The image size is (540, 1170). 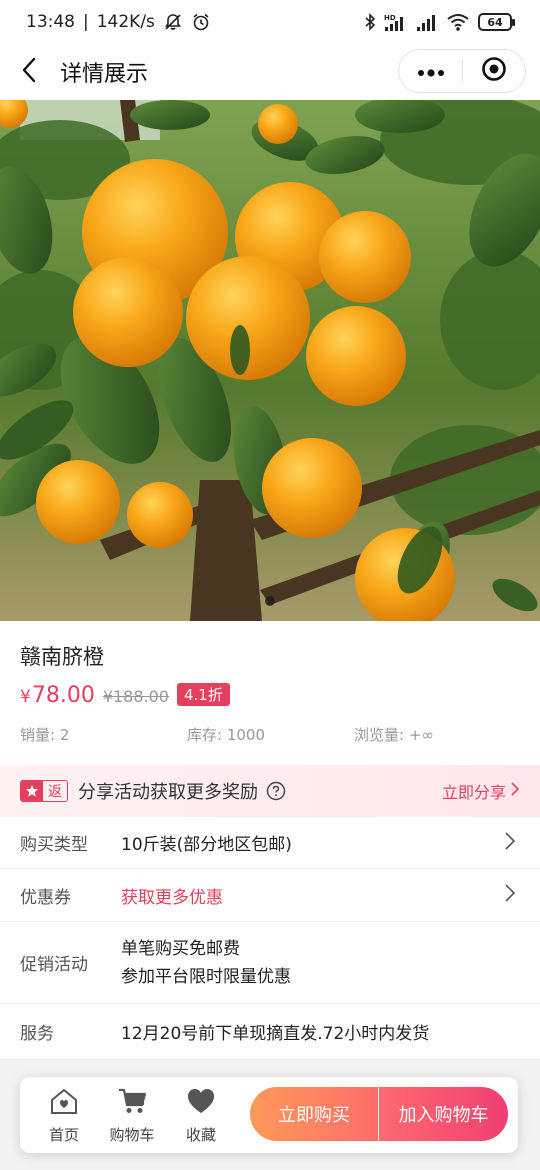 I want to click on more-button, so click(x=430, y=71).